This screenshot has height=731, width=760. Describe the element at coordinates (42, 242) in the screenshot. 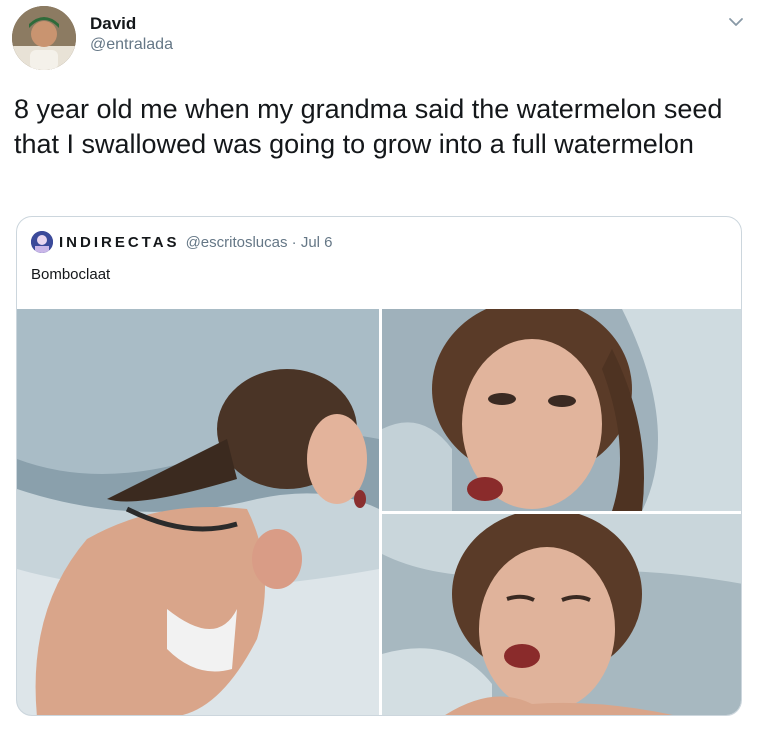

I see `quoted-avatar` at that location.